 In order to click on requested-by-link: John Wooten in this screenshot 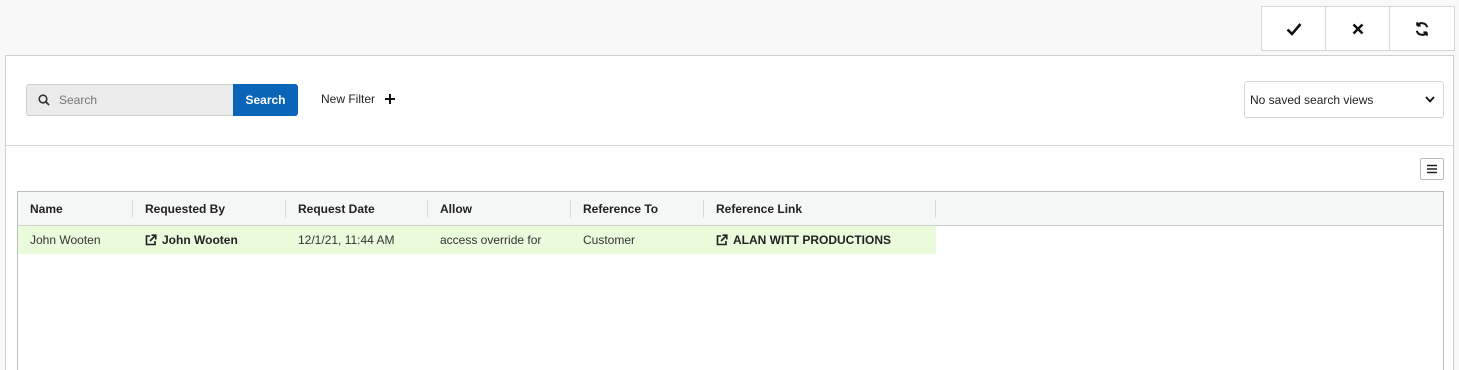, I will do `click(209, 240)`.